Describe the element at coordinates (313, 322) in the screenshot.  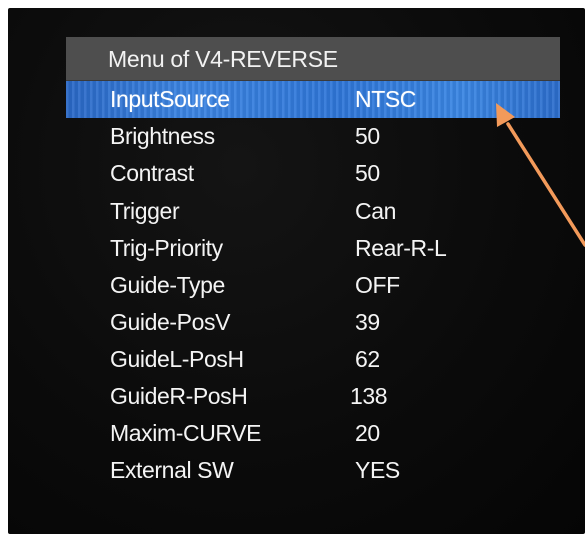
I see `menu-item-guide-posv: Guide-PosV 39` at that location.